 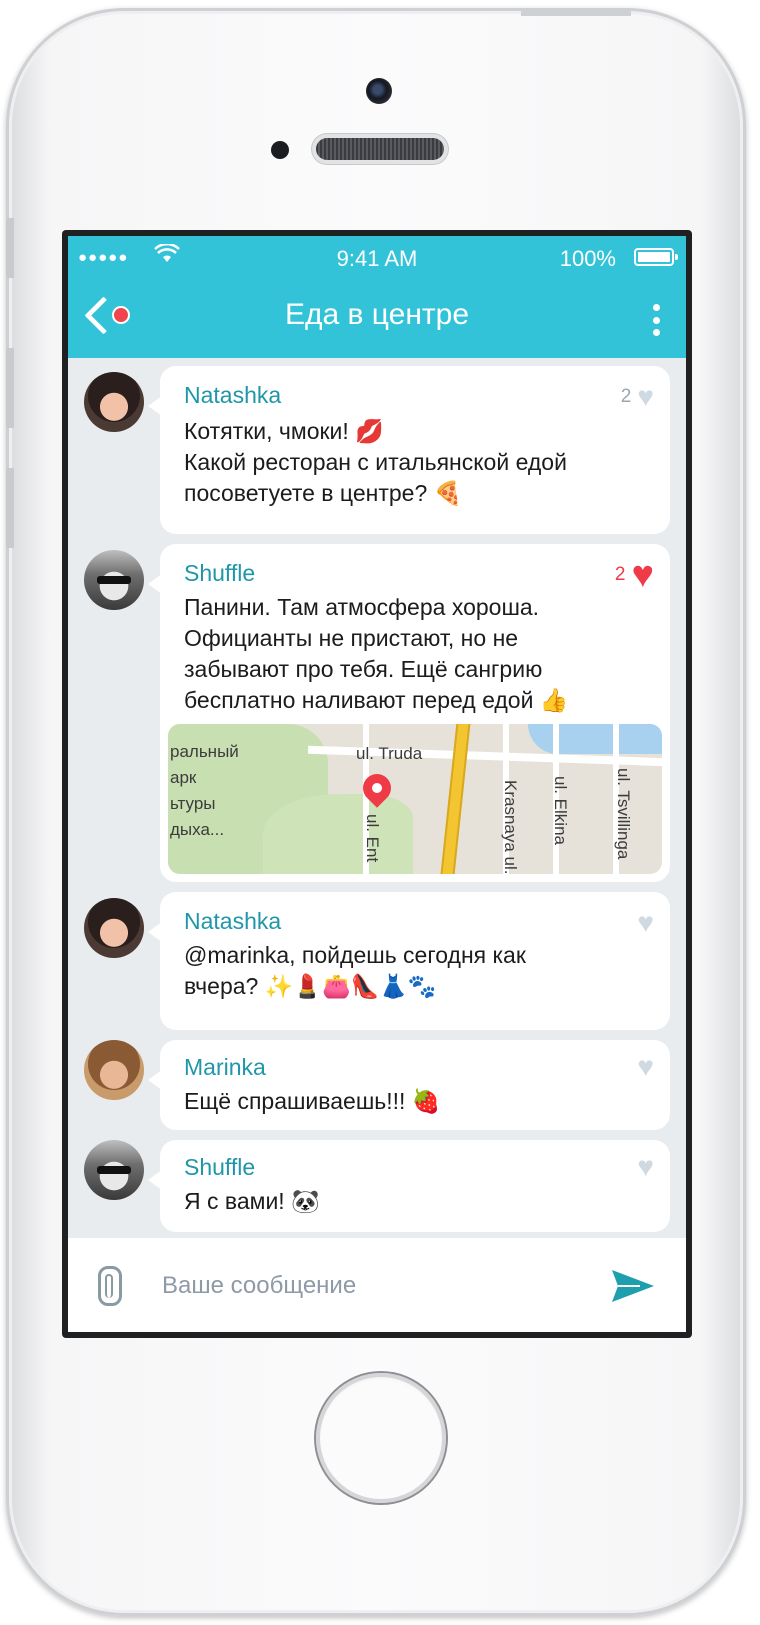 What do you see at coordinates (10, 248) in the screenshot?
I see `mute-switch` at bounding box center [10, 248].